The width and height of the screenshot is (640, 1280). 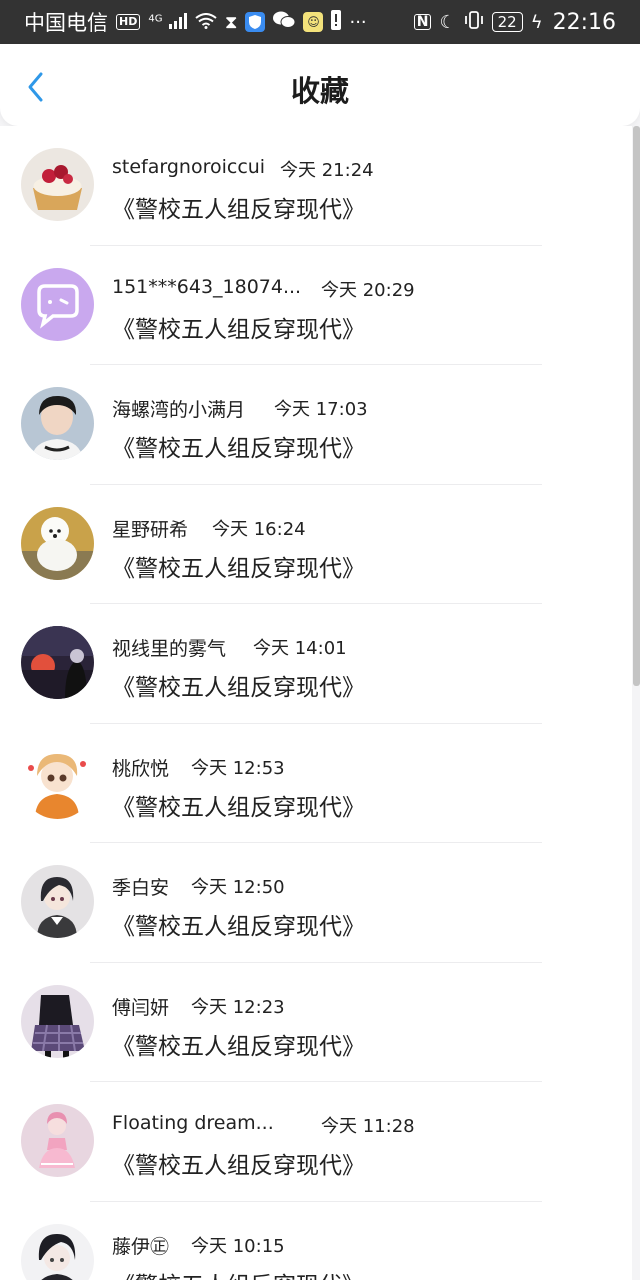 I want to click on shield-app-icon, so click(x=255, y=22).